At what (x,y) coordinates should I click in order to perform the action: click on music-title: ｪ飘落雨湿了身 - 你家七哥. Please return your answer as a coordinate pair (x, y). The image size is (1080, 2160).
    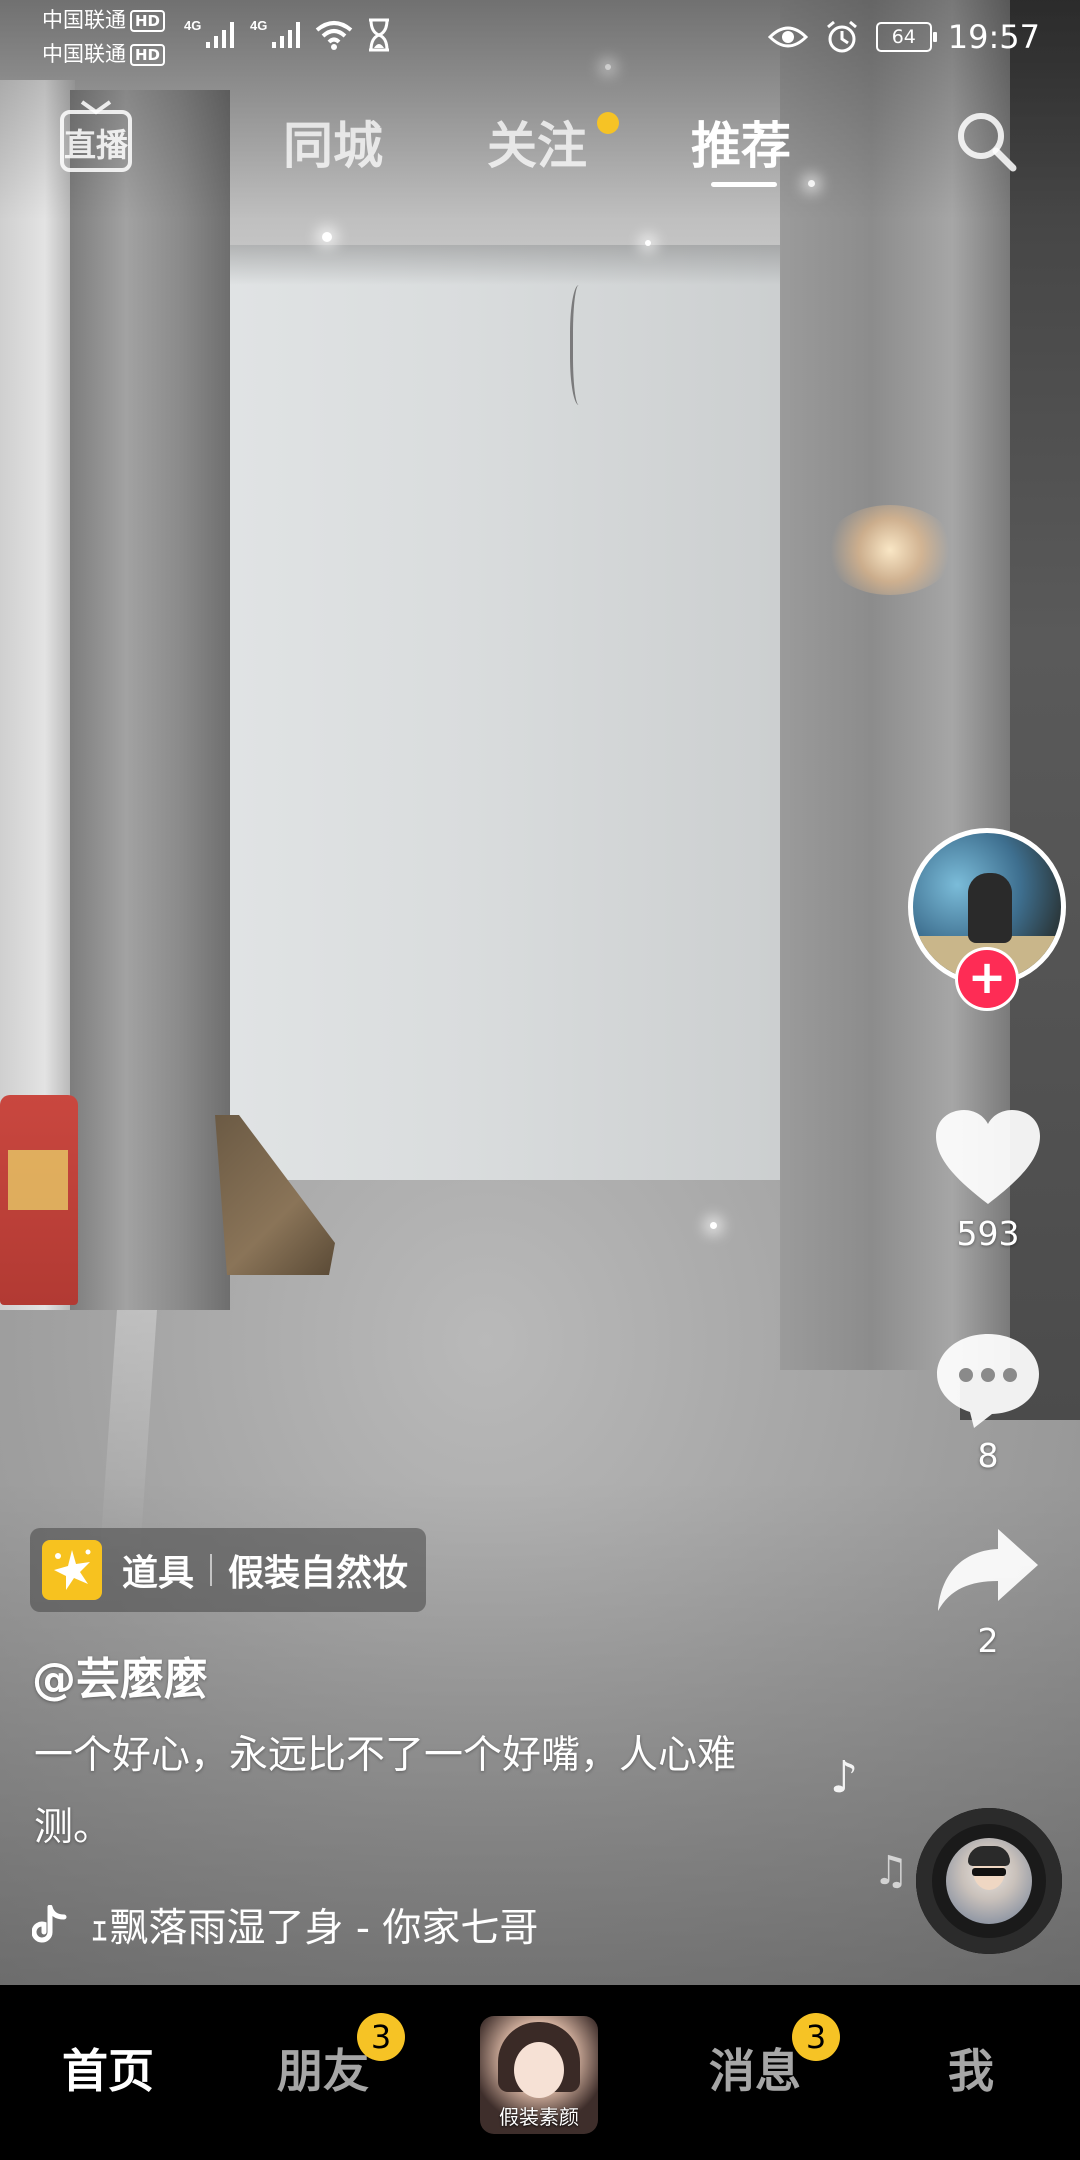
    Looking at the image, I should click on (314, 1928).